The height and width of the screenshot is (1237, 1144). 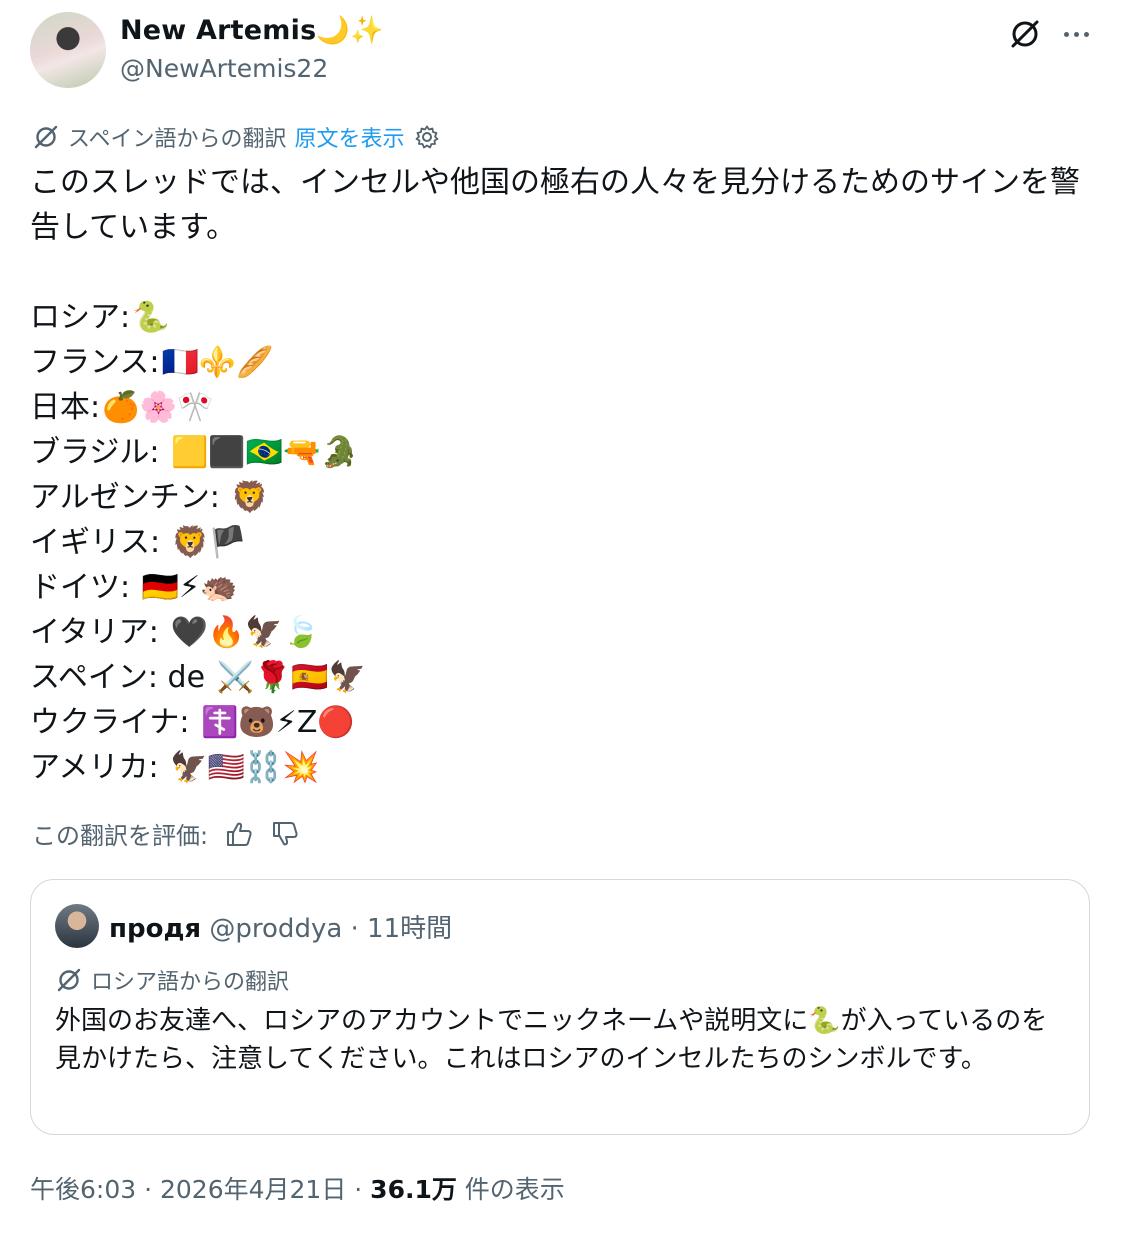 What do you see at coordinates (100, 542) in the screenshot?
I see `country-name: イギリス:` at bounding box center [100, 542].